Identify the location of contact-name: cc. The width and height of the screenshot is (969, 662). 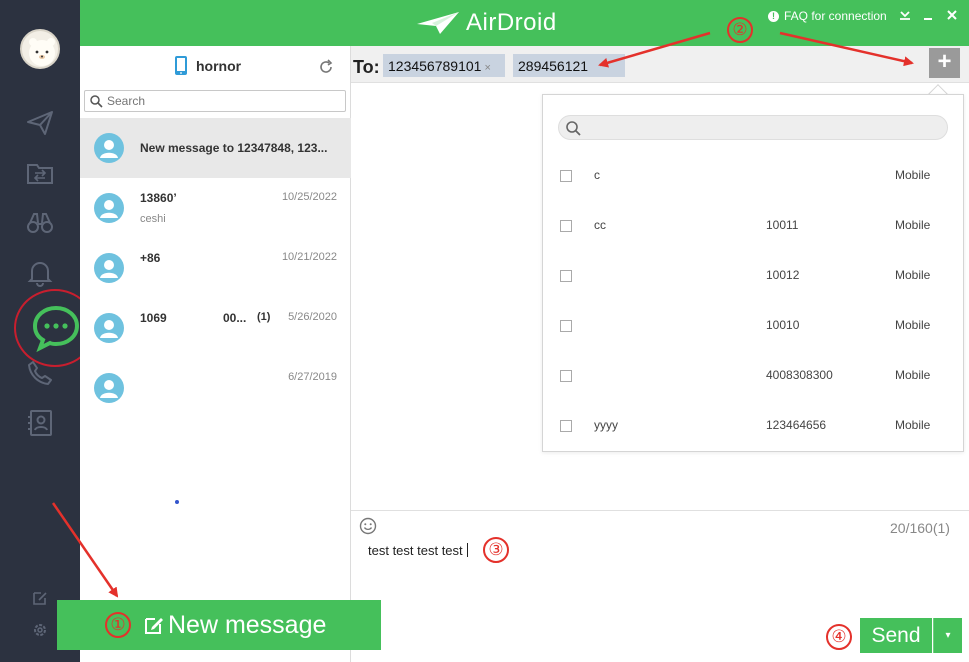
(600, 225).